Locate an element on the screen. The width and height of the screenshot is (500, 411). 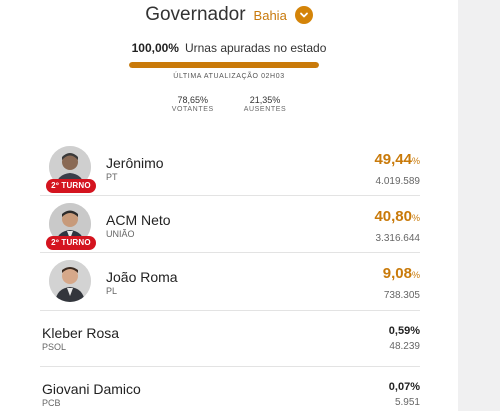
page-gutter is located at coordinates (479, 205).